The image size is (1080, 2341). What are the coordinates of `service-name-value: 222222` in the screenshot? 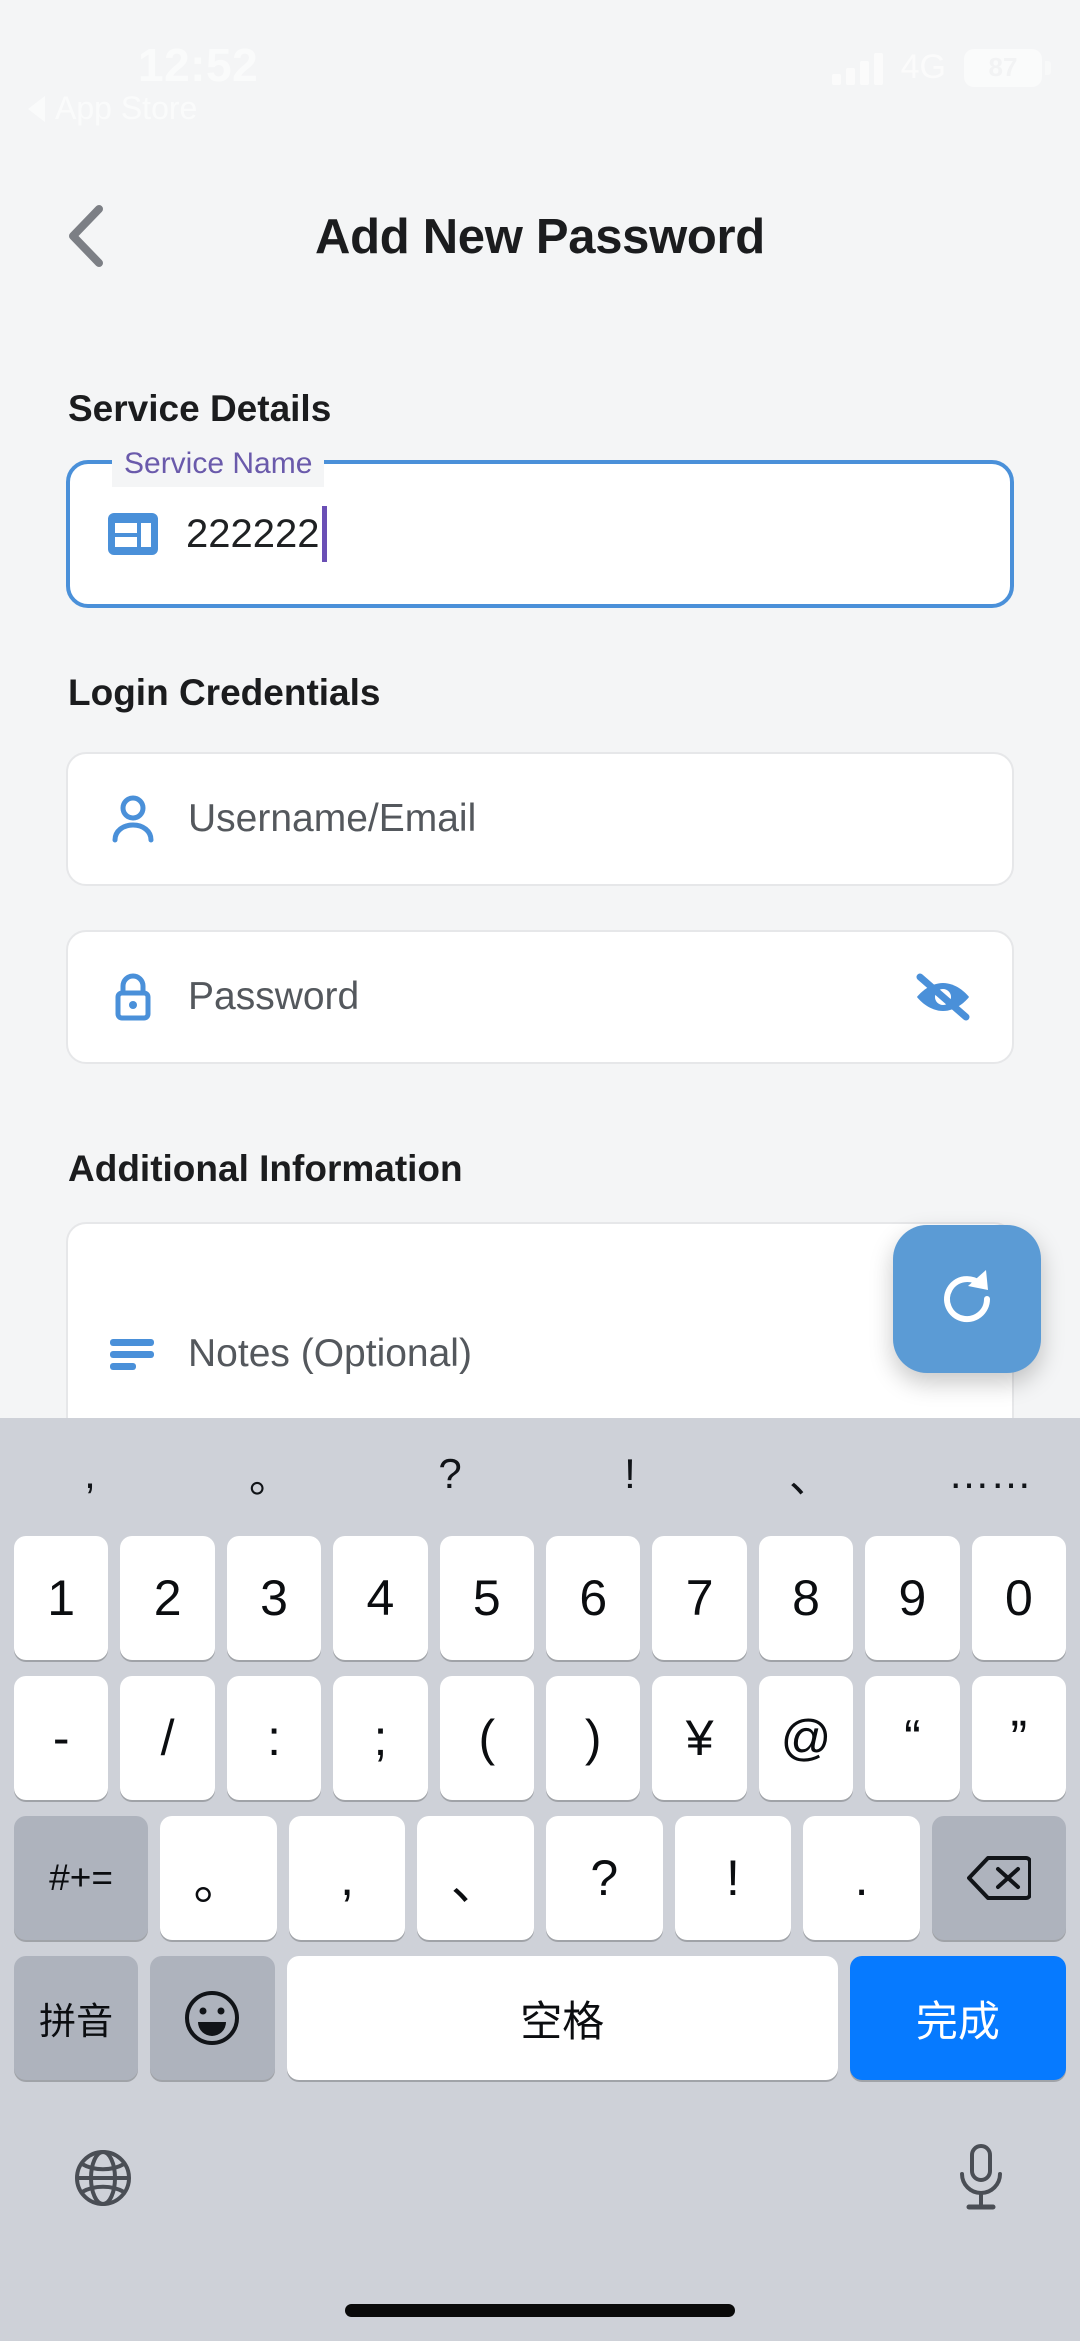 It's located at (253, 533).